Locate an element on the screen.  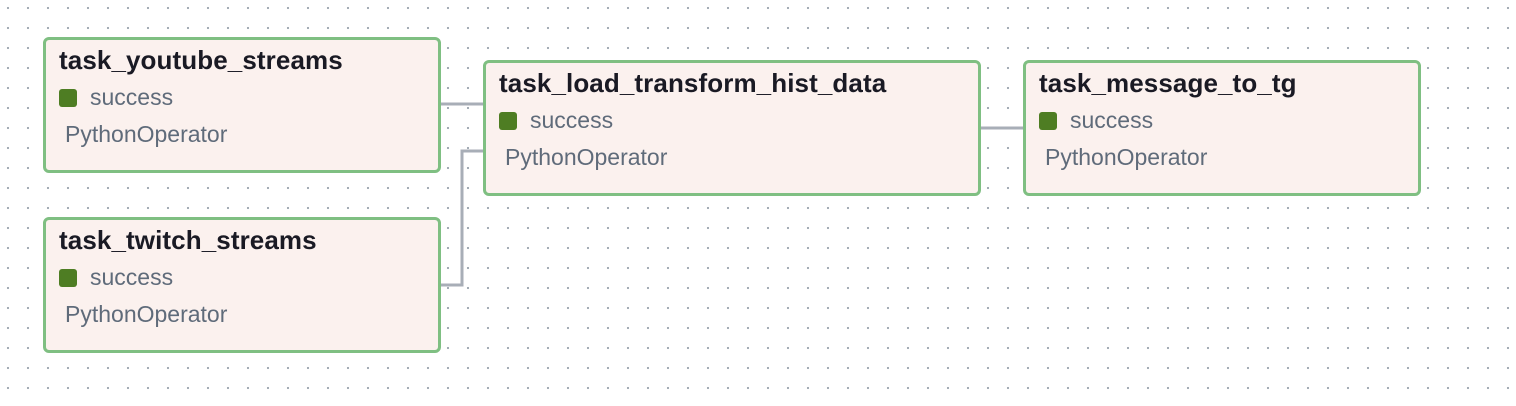
edge-twitch-to-load is located at coordinates (462, 218).